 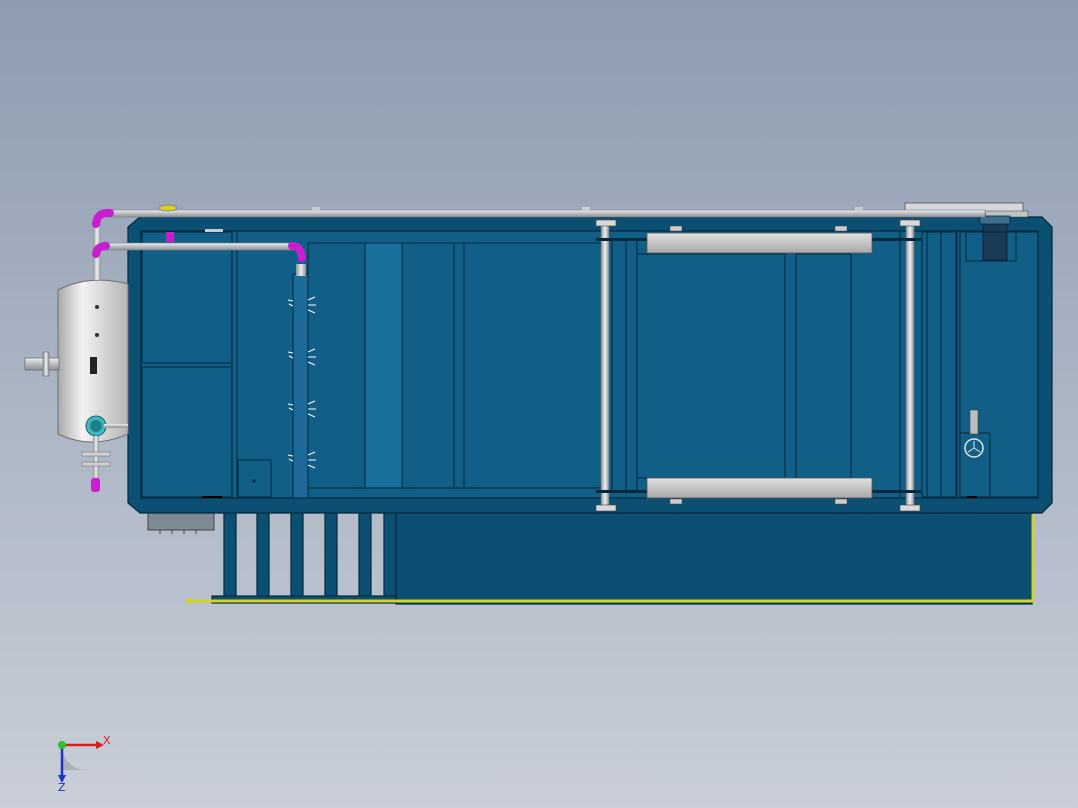 I want to click on motor-icon, so click(x=995, y=240).